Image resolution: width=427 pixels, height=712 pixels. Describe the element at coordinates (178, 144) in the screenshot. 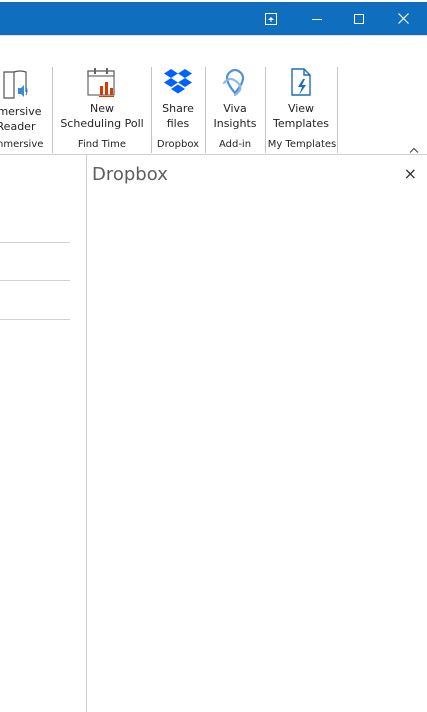

I see `group-label-dropbox: Dropbox` at that location.